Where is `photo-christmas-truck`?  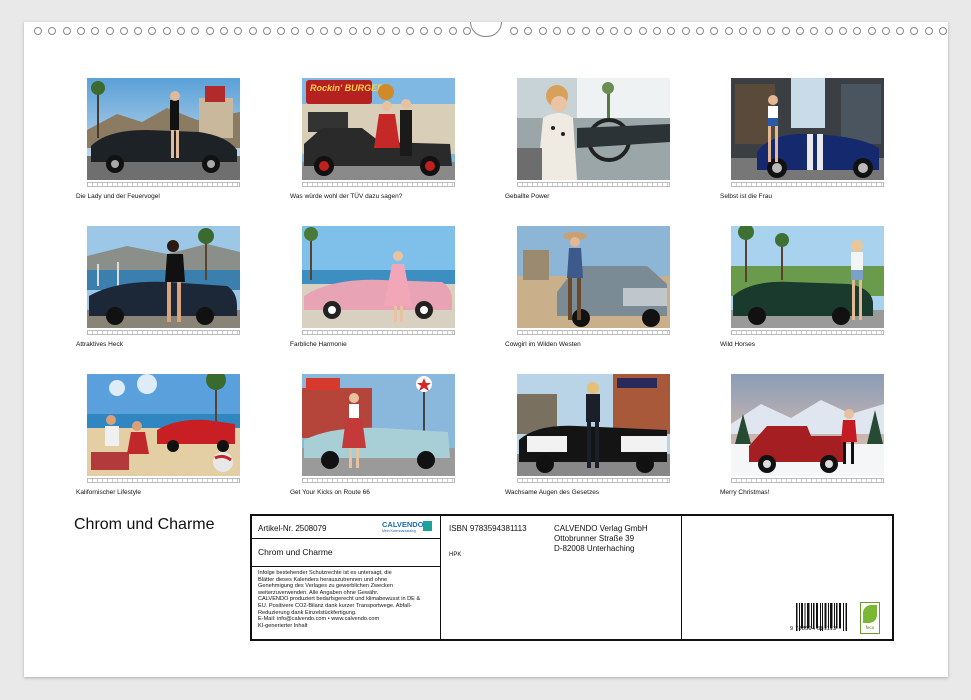
photo-christmas-truck is located at coordinates (807, 425).